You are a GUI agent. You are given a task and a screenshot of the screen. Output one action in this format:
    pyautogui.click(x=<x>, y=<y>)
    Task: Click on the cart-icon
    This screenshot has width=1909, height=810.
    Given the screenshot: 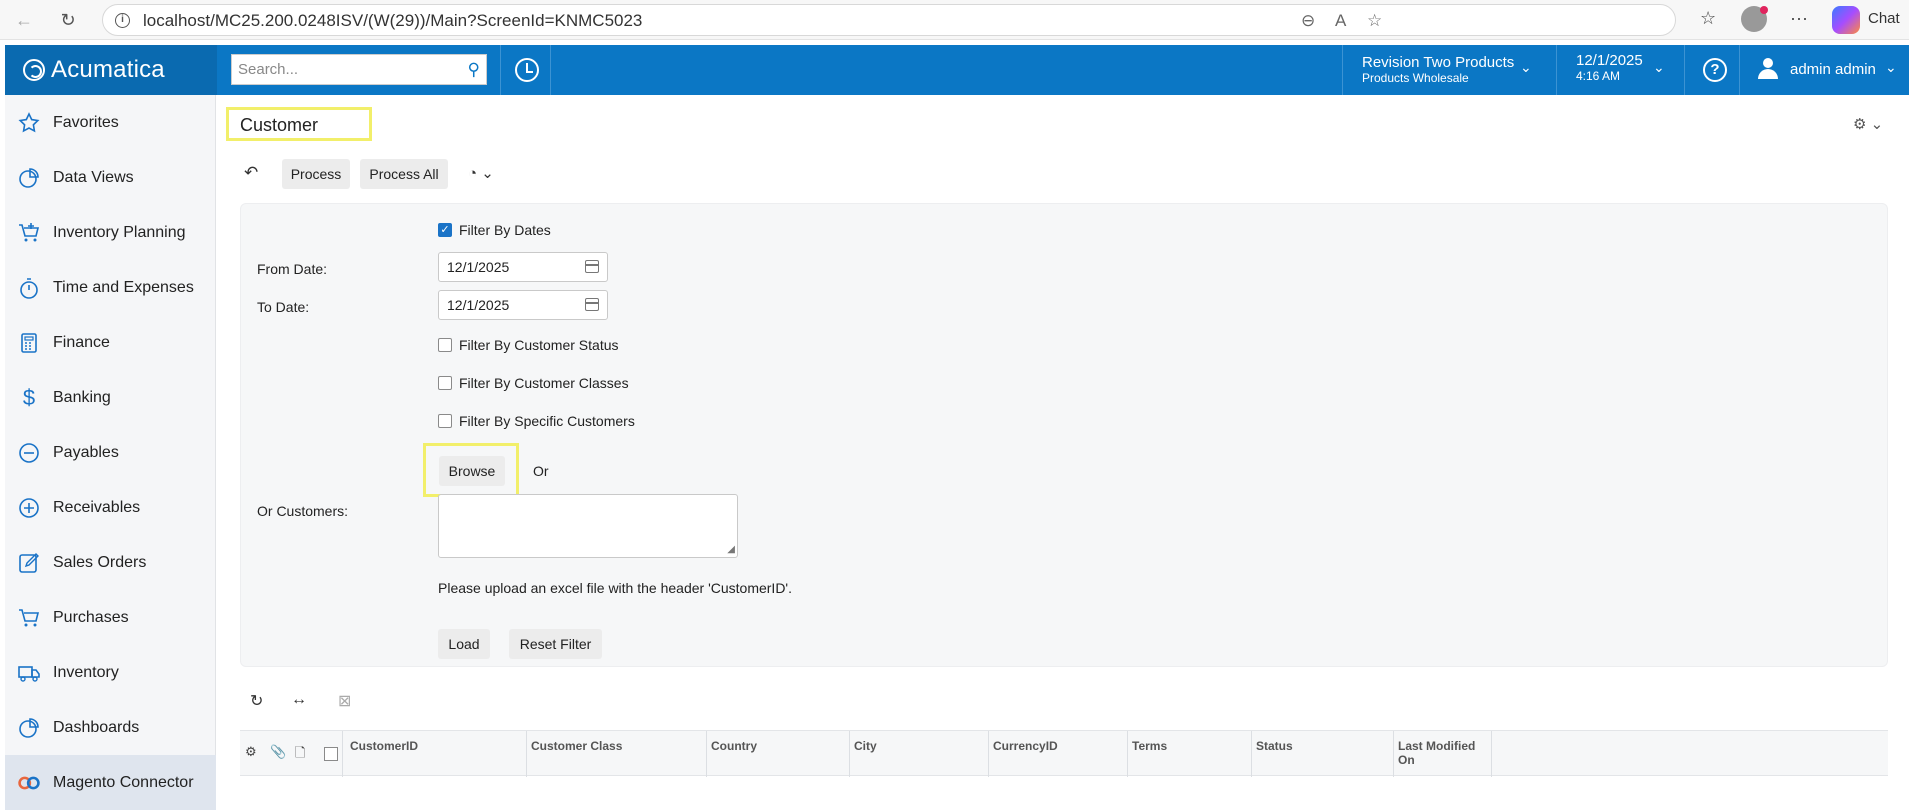 What is the action you would take?
    pyautogui.click(x=29, y=618)
    